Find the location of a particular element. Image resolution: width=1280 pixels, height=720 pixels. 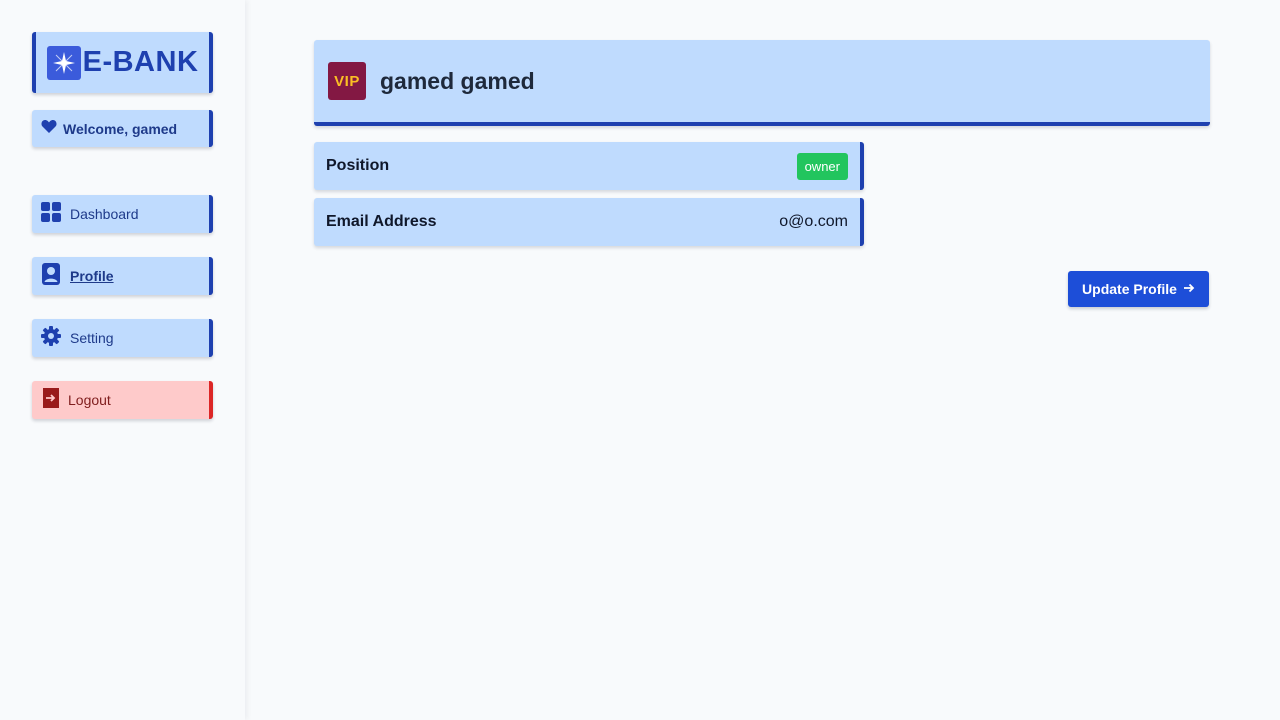

email-value: o@o.com is located at coordinates (813, 221).